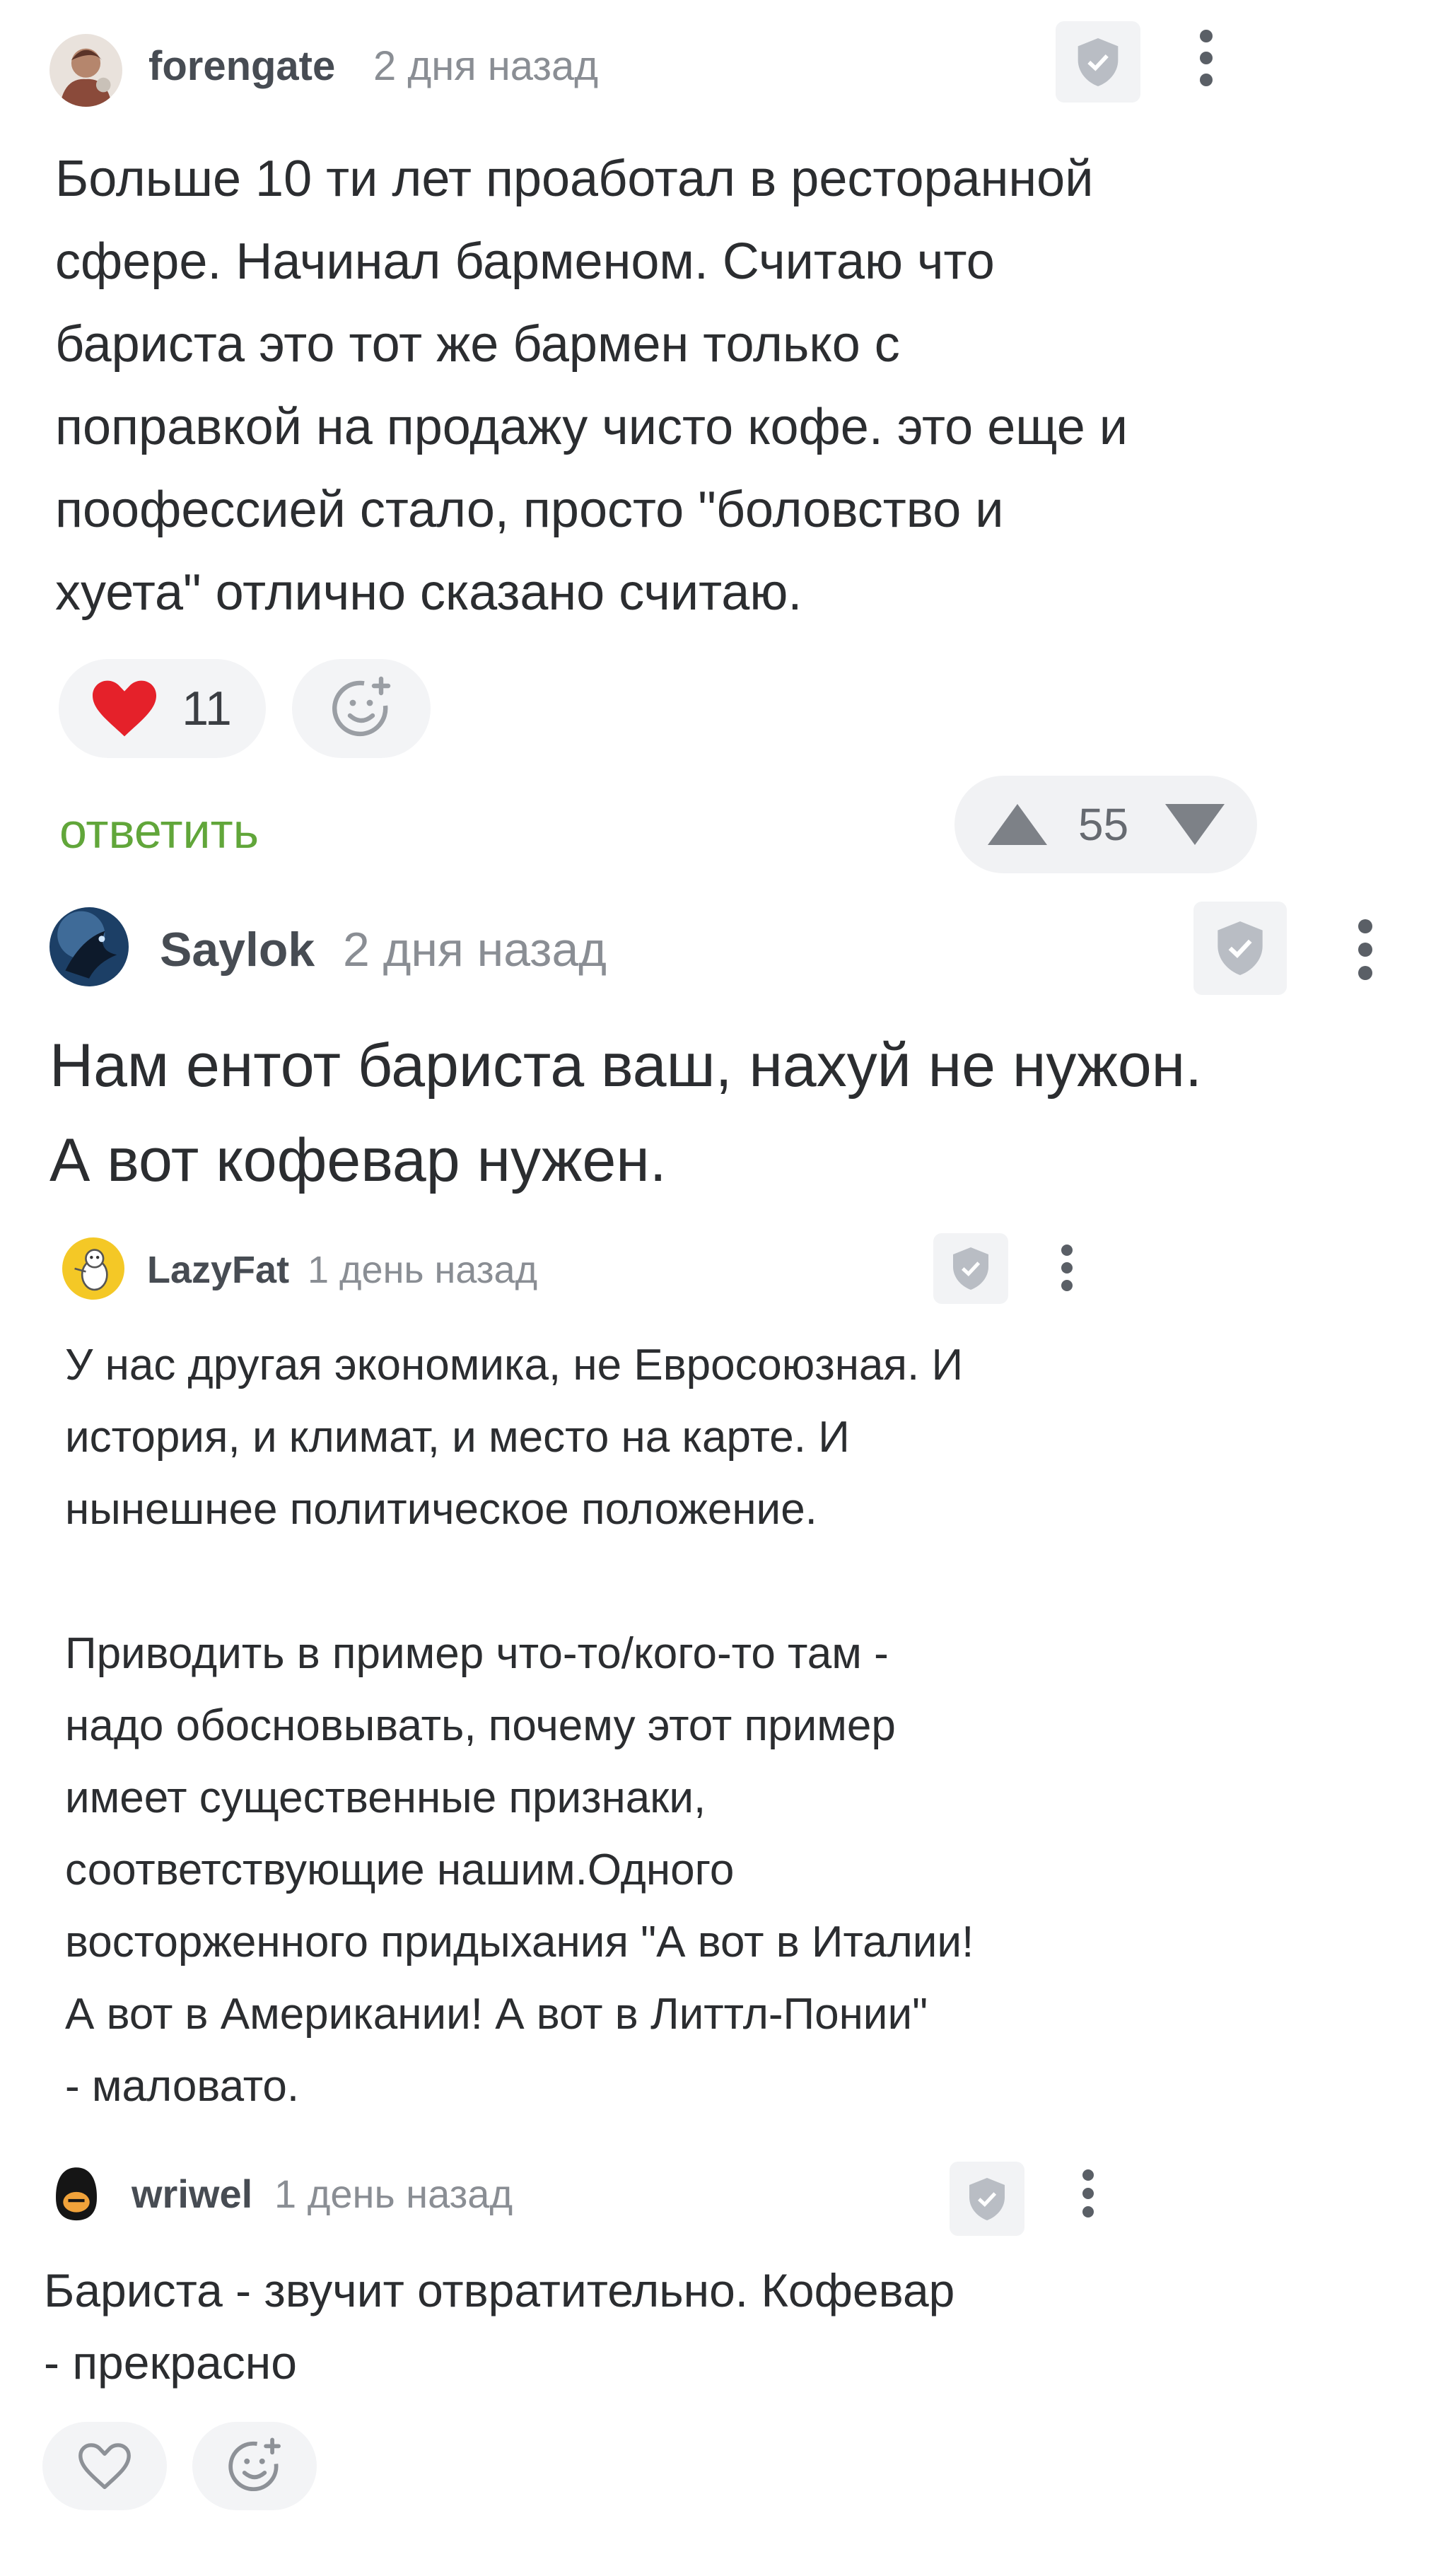  Describe the element at coordinates (207, 708) in the screenshot. I see `like-count: 11` at that location.